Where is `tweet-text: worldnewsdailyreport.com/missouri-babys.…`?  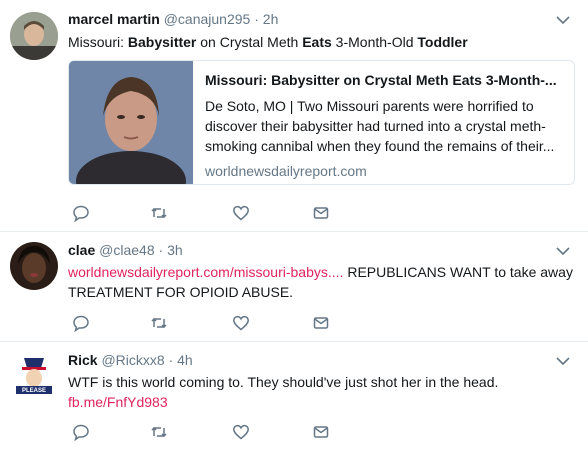
tweet-text: worldnewsdailyreport.com/missouri-babys.… is located at coordinates (320, 282).